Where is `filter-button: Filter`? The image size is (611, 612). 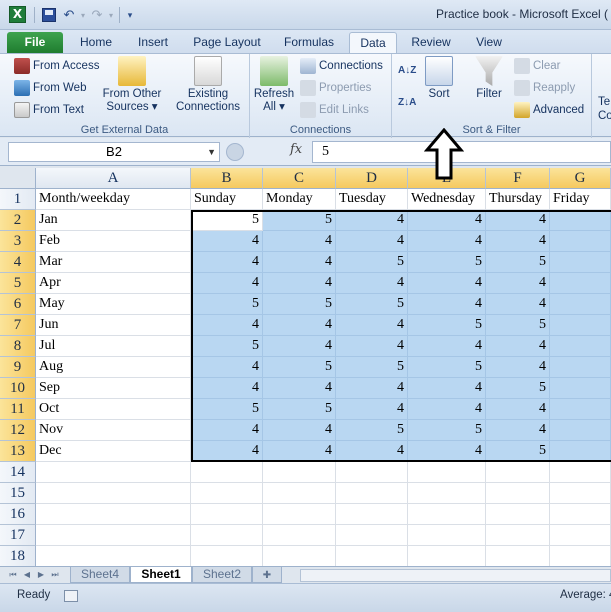 filter-button: Filter is located at coordinates (489, 78).